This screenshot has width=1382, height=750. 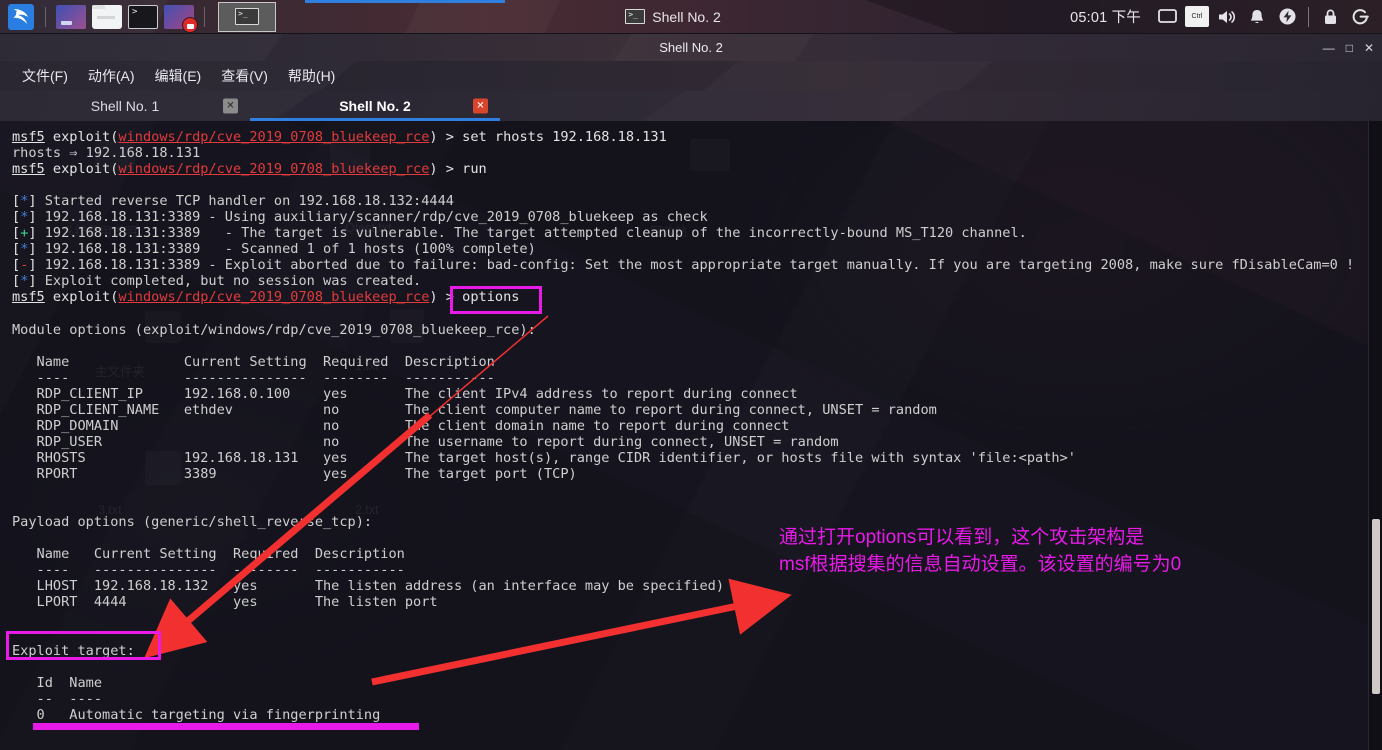 I want to click on terminal-scrollbar, so click(x=1375, y=435).